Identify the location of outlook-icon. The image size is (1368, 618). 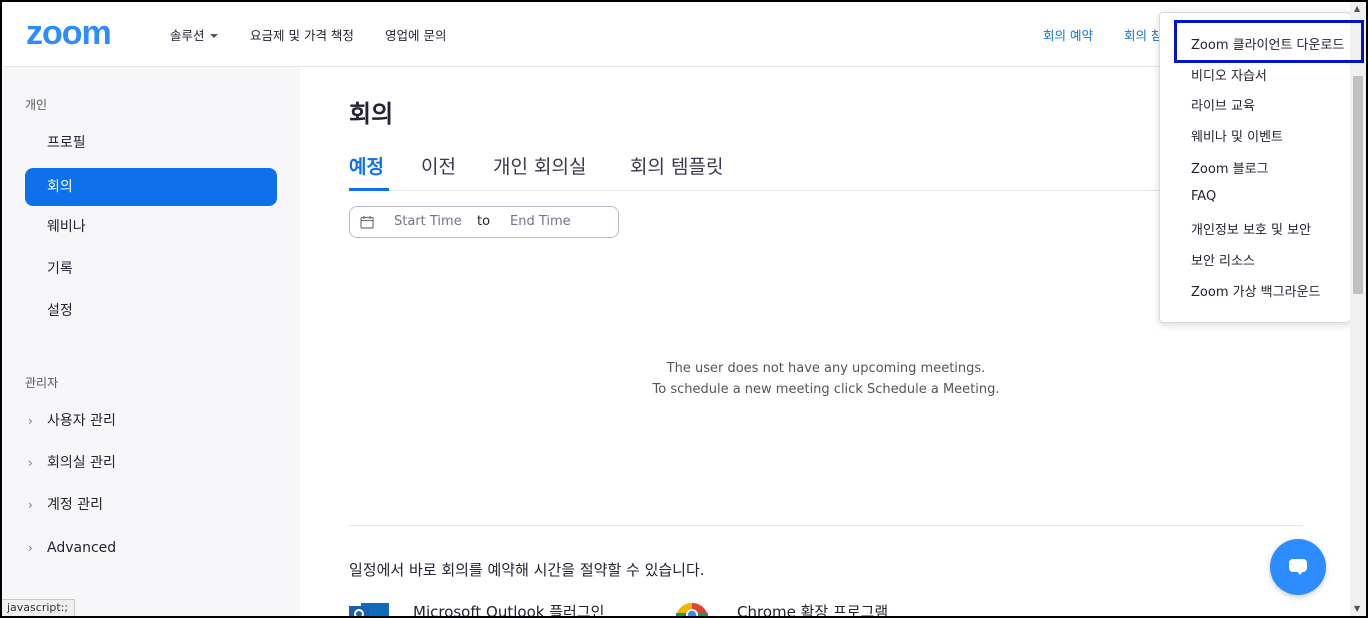
(369, 609).